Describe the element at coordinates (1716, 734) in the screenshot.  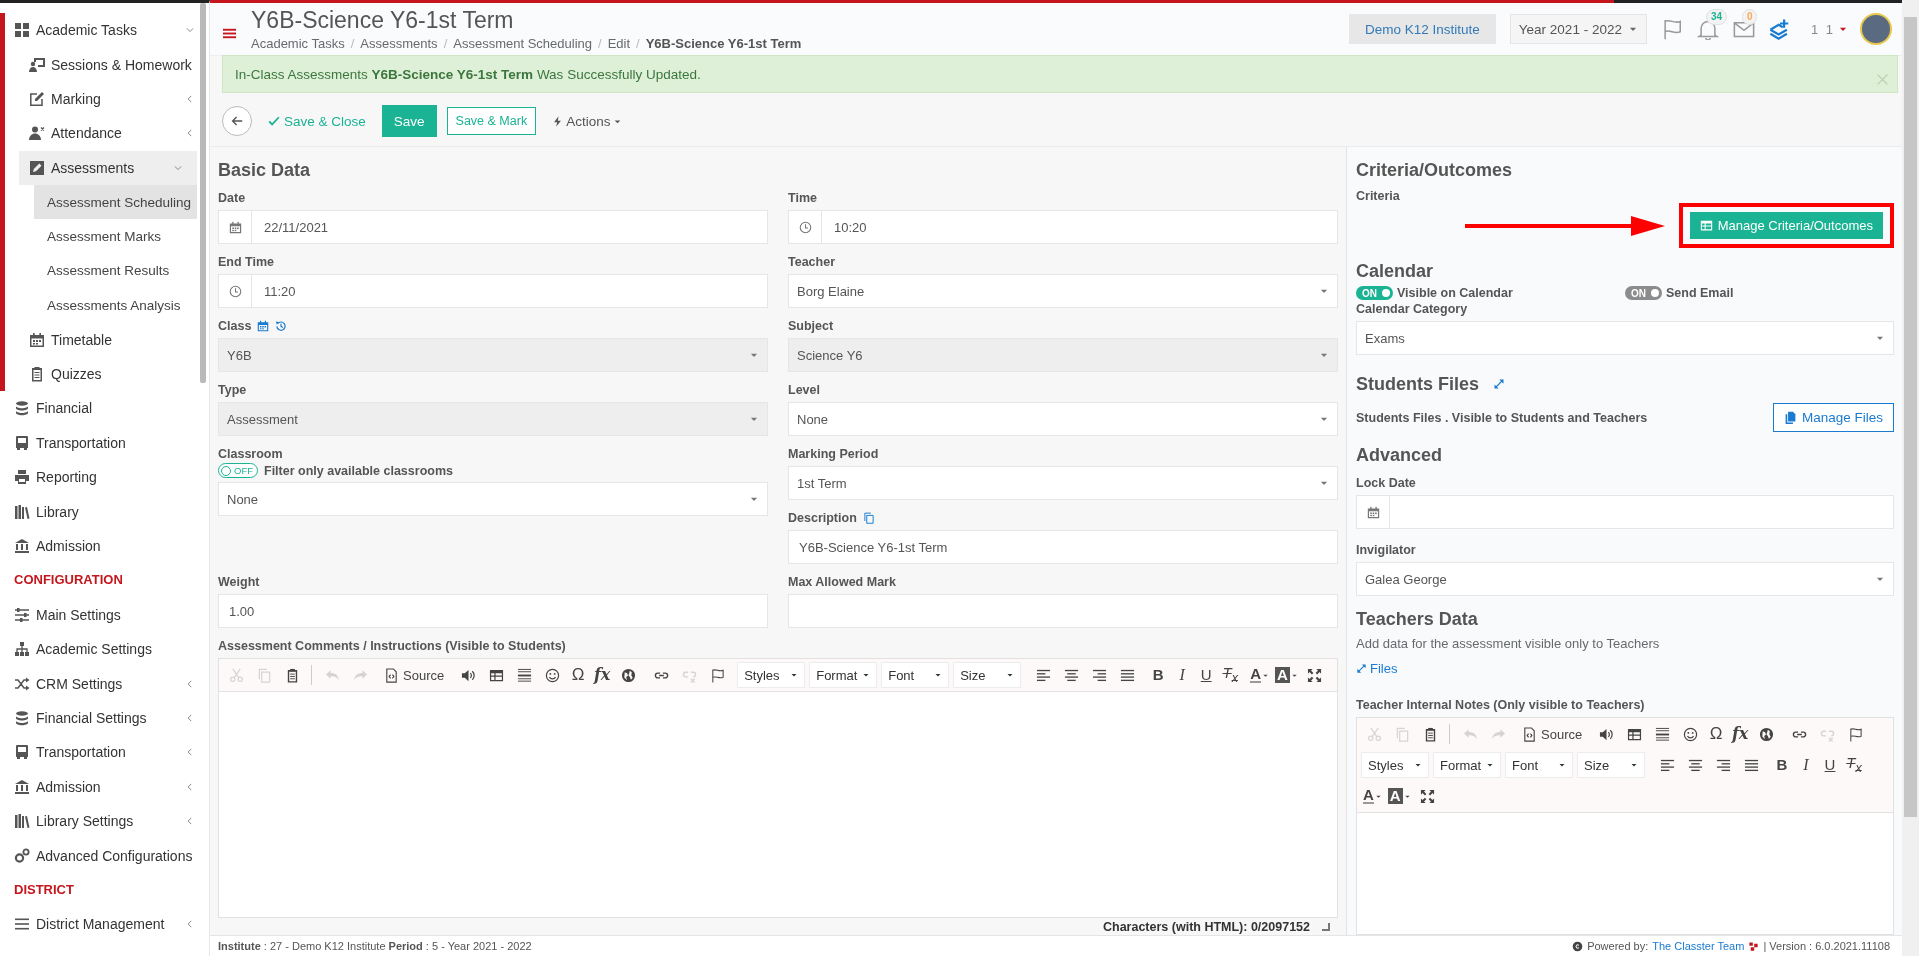
I see `special-character-button: Ω` at that location.